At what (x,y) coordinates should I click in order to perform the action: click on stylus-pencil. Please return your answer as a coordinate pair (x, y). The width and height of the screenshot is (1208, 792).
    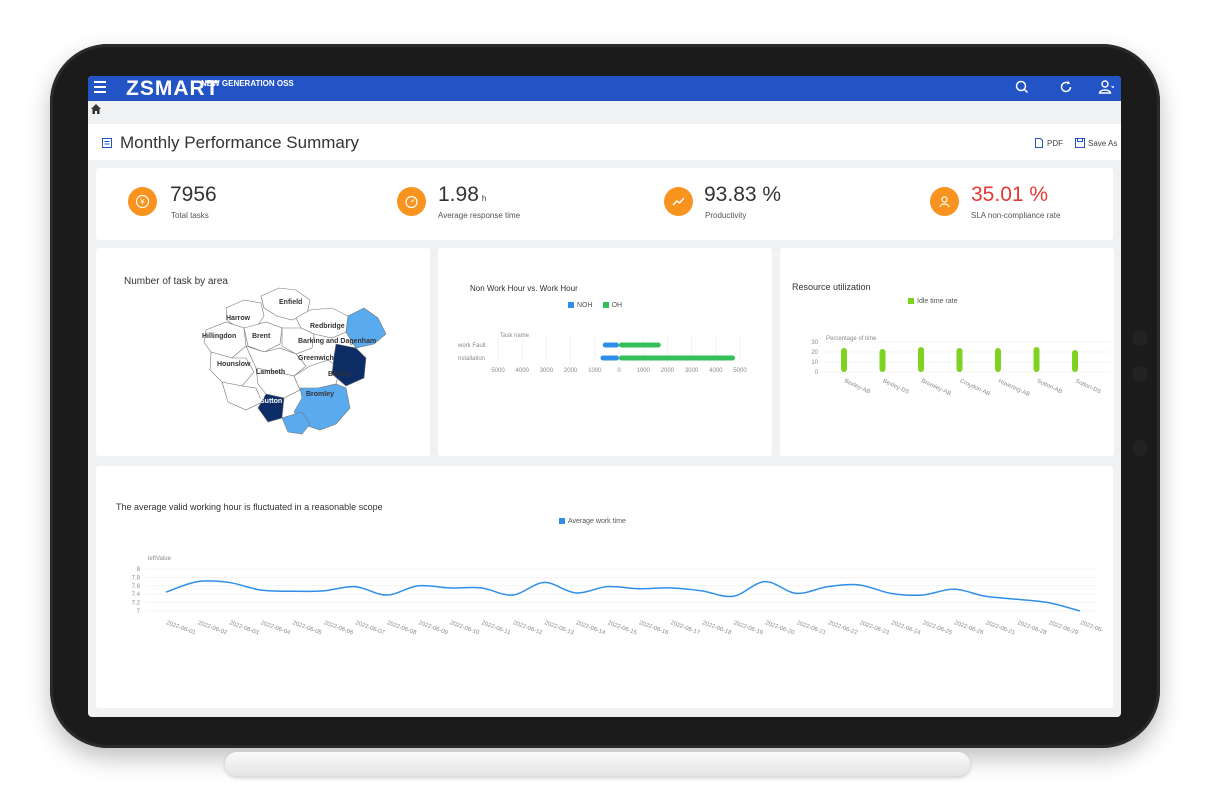
    Looking at the image, I should click on (597, 764).